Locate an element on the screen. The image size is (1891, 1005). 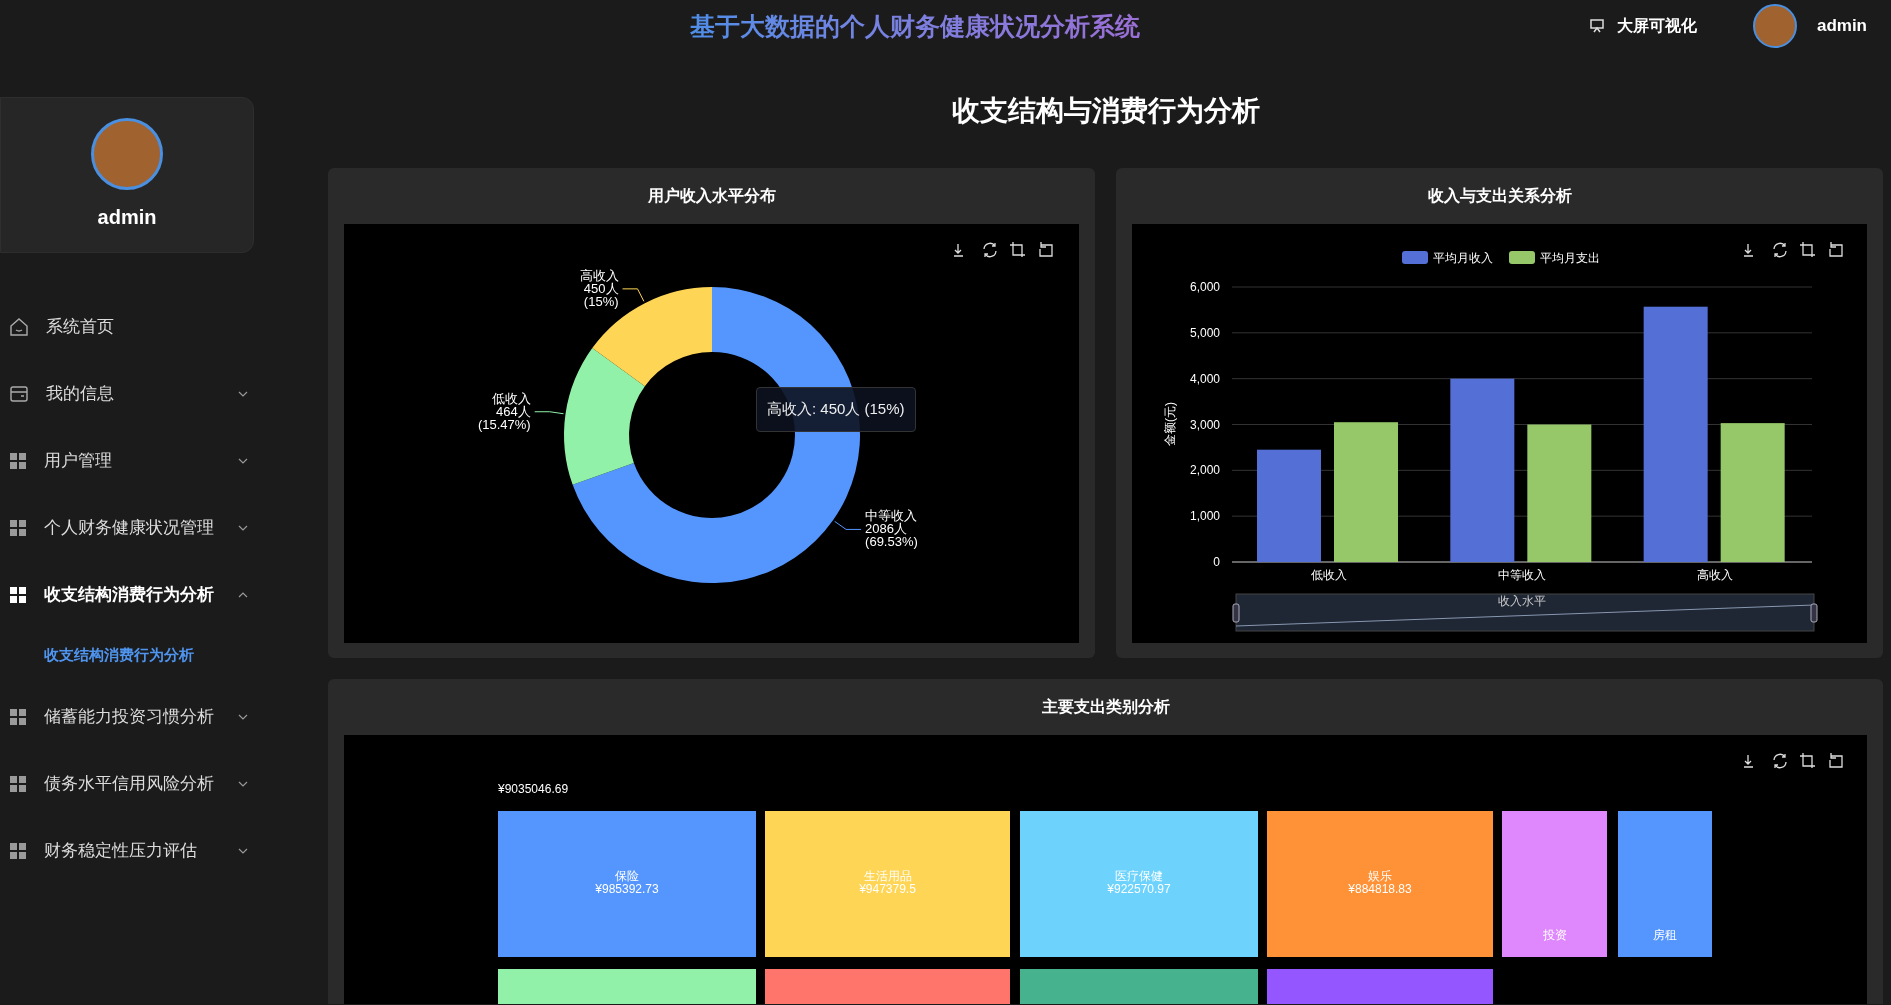
axis-tick-label: 1,000 is located at coordinates (1204, 516).